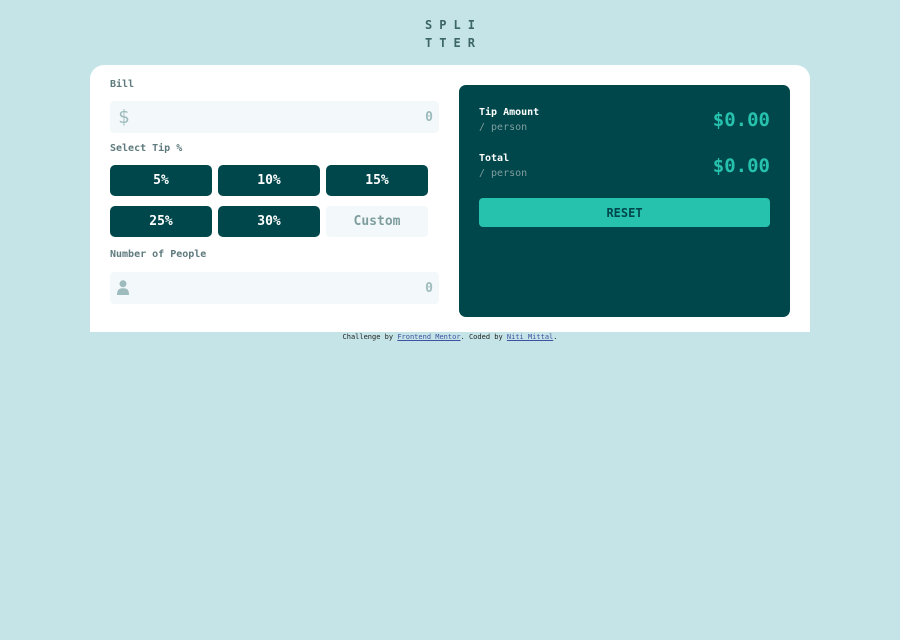 The height and width of the screenshot is (640, 900). Describe the element at coordinates (146, 148) in the screenshot. I see `select-tip-label: Select Tip %` at that location.